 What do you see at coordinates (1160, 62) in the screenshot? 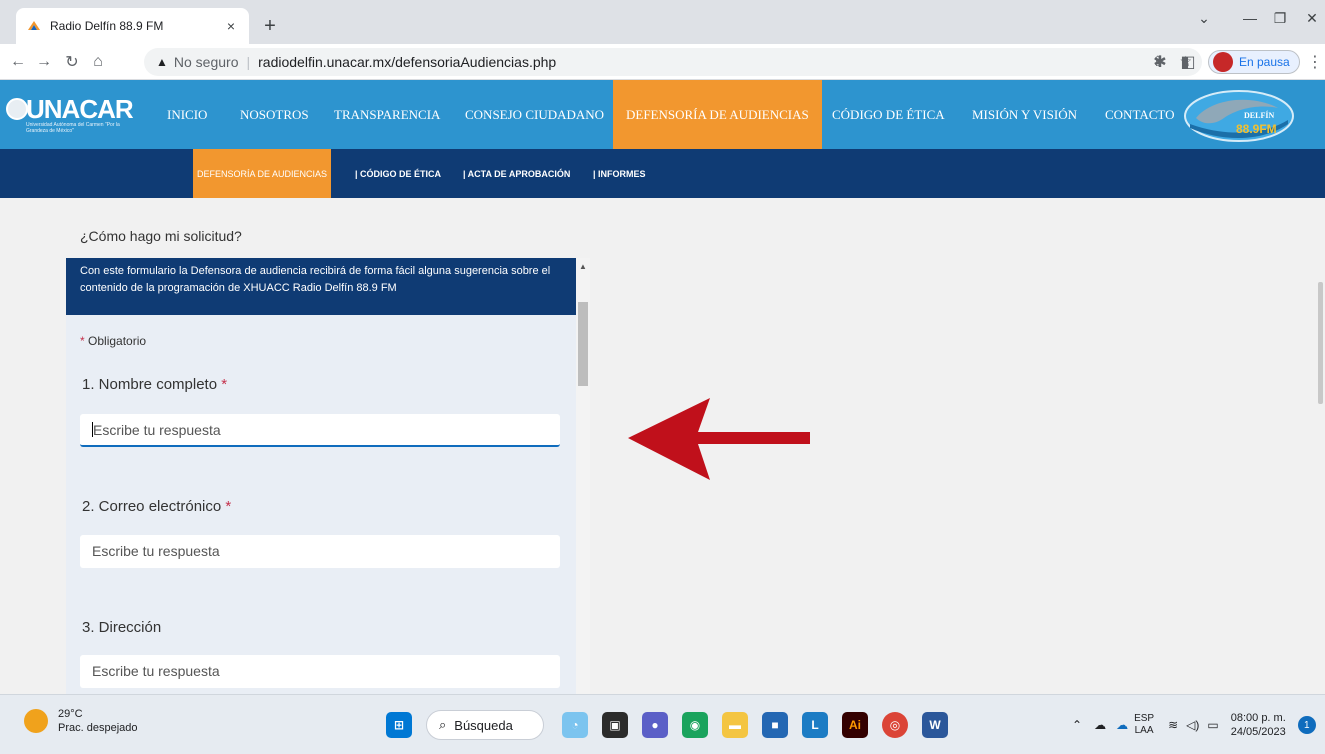
I see `extensions-puzzle-icon: ✱` at bounding box center [1160, 62].